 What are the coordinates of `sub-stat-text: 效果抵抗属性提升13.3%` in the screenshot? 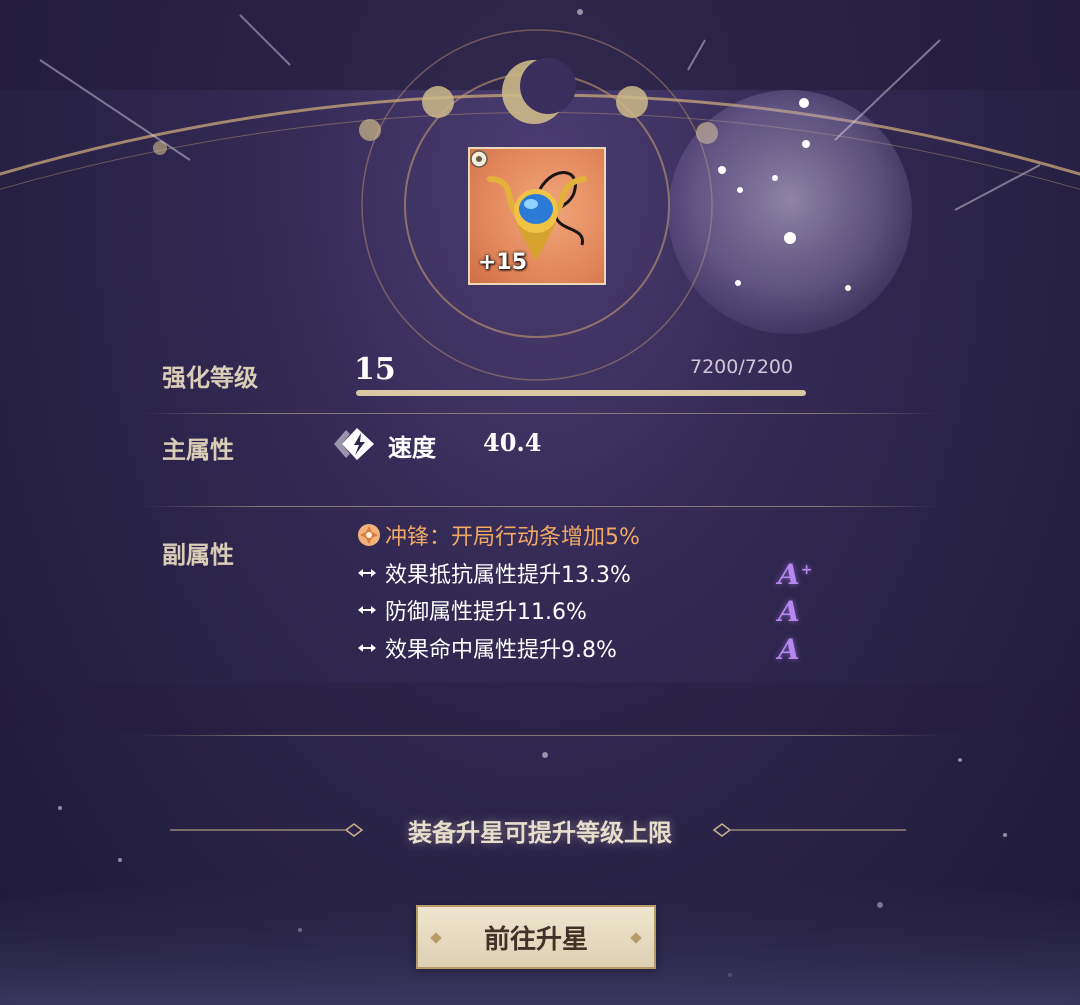 It's located at (508, 575).